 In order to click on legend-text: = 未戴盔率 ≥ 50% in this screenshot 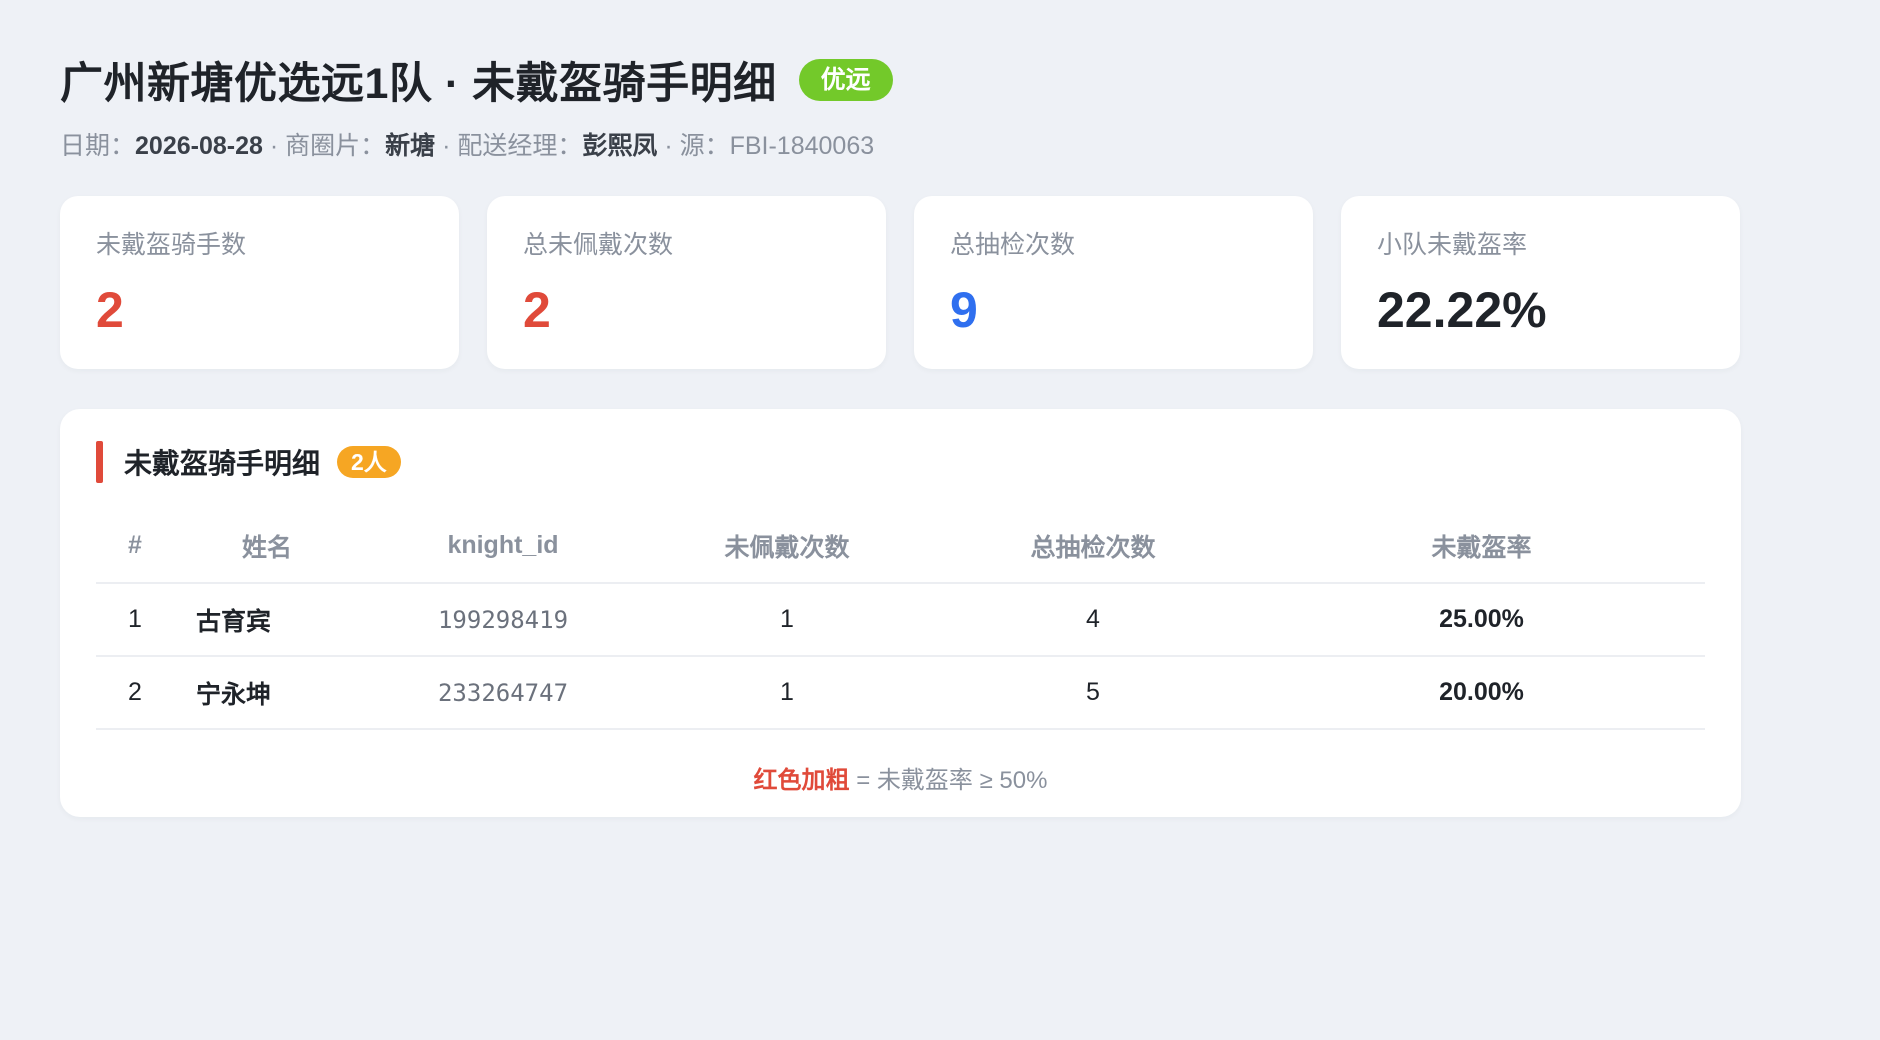, I will do `click(948, 780)`.